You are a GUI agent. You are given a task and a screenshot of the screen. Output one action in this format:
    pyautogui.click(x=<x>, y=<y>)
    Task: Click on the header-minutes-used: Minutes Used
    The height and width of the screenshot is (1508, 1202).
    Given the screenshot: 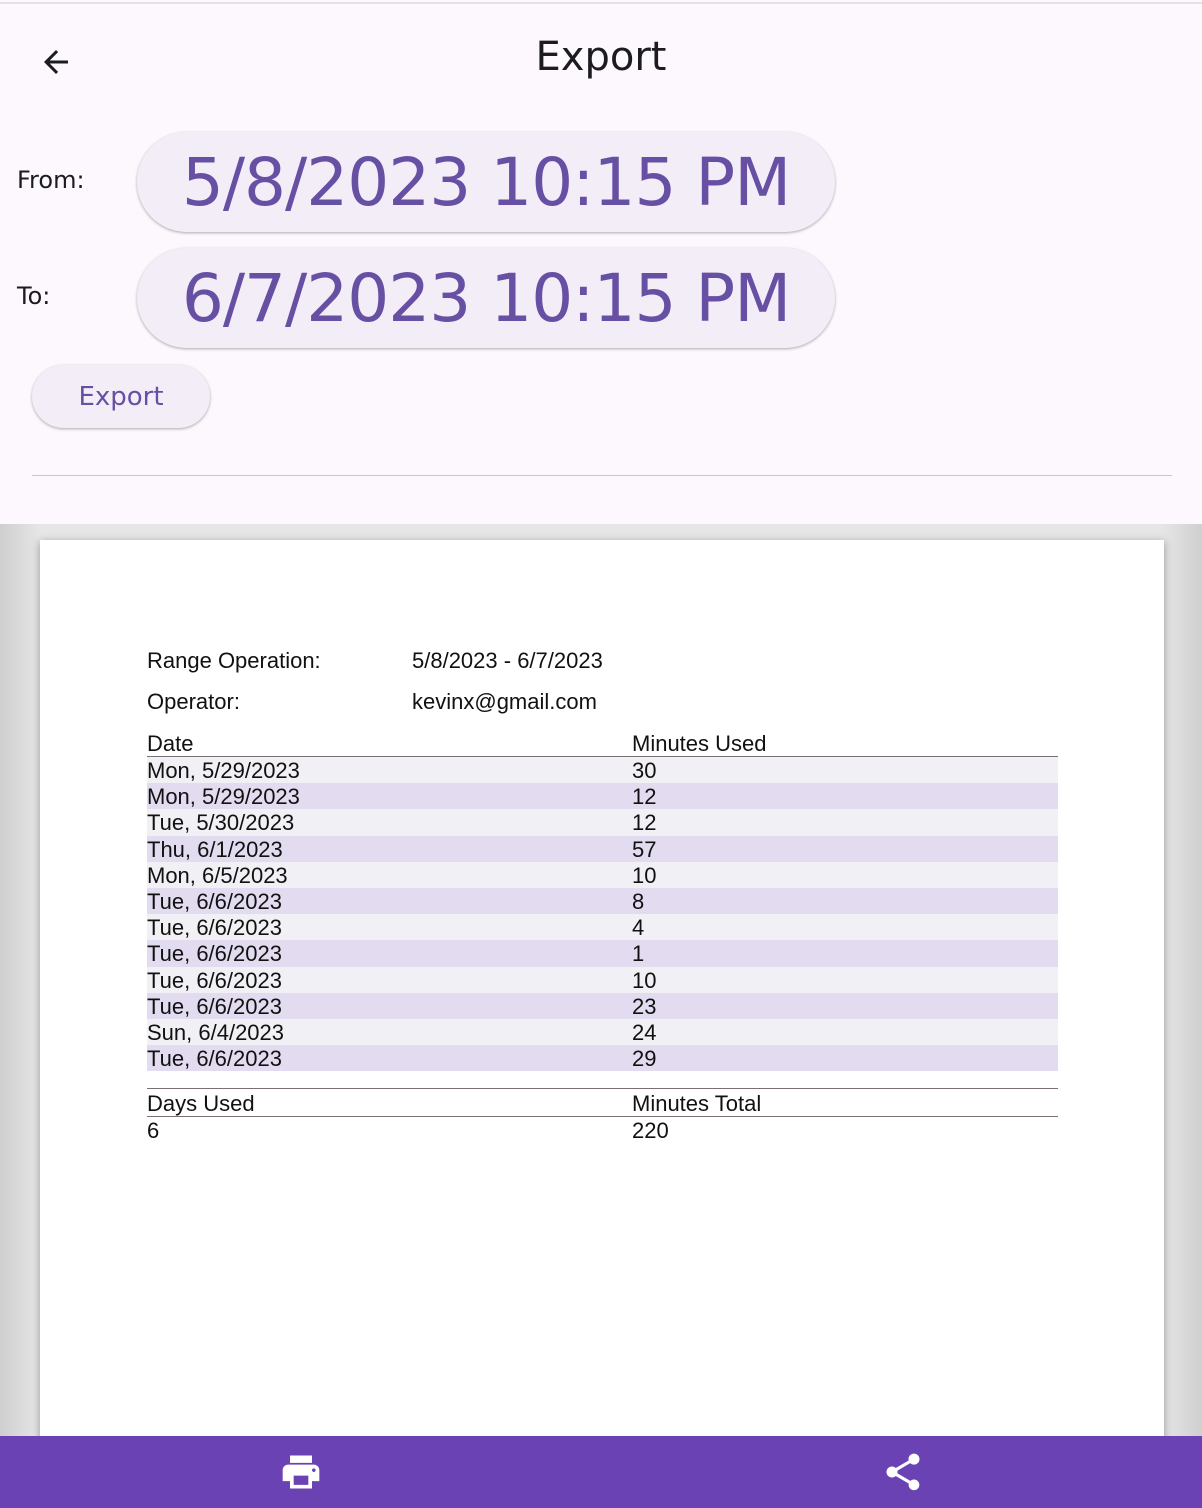 What is the action you would take?
    pyautogui.click(x=699, y=743)
    